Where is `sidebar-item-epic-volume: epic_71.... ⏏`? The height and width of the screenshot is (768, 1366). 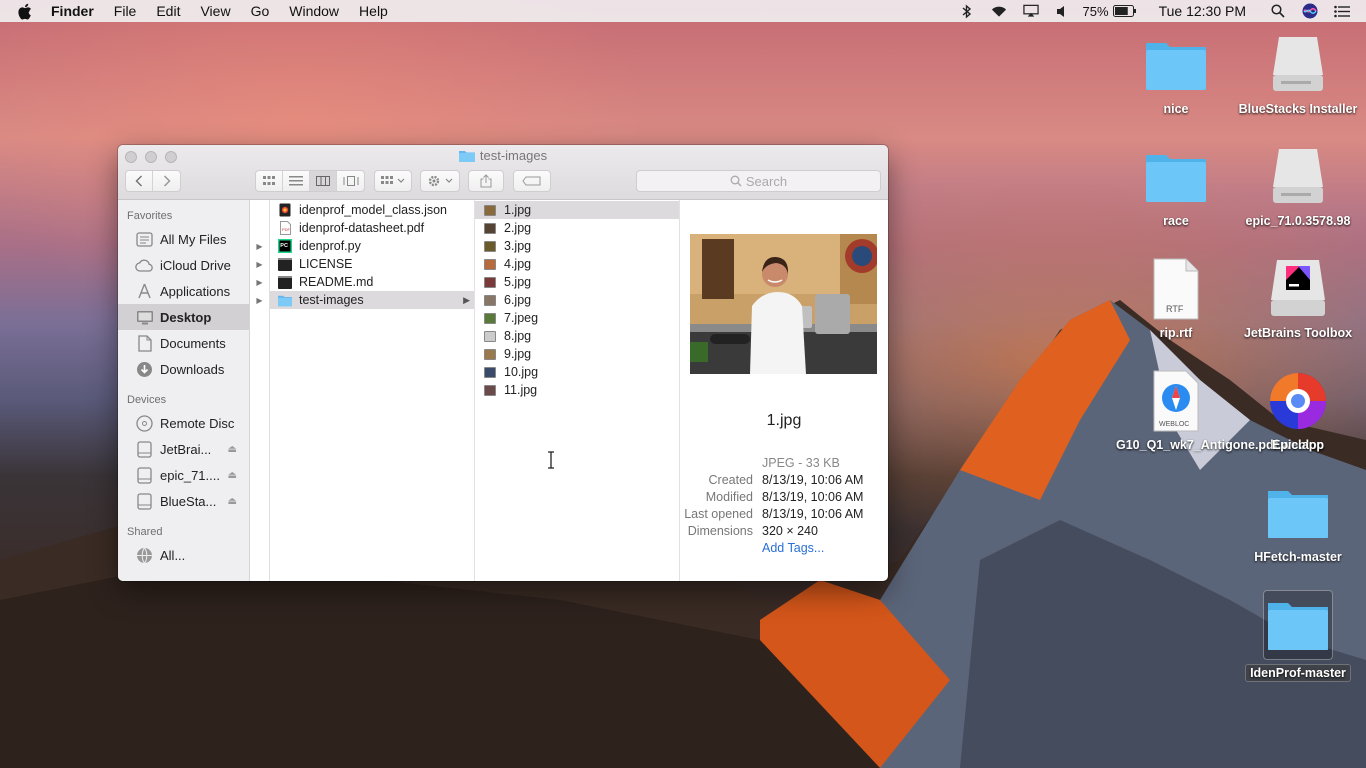 sidebar-item-epic-volume: epic_71.... ⏏ is located at coordinates (183, 475).